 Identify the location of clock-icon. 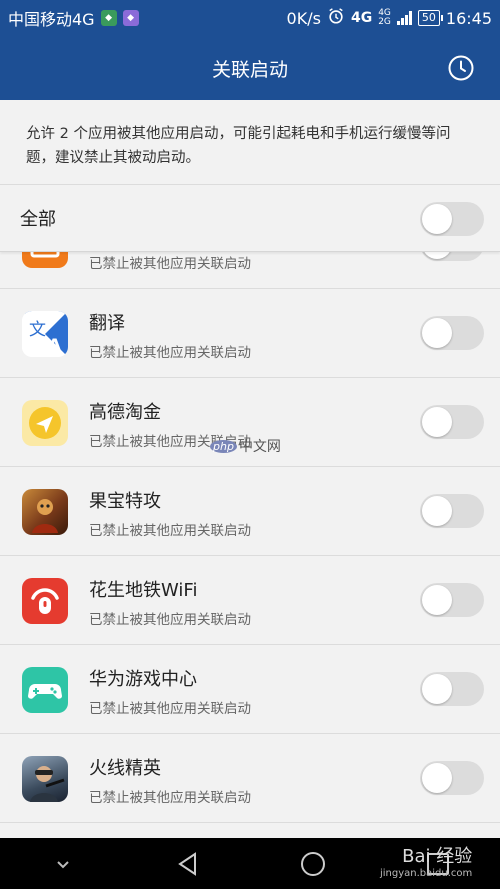
(461, 68).